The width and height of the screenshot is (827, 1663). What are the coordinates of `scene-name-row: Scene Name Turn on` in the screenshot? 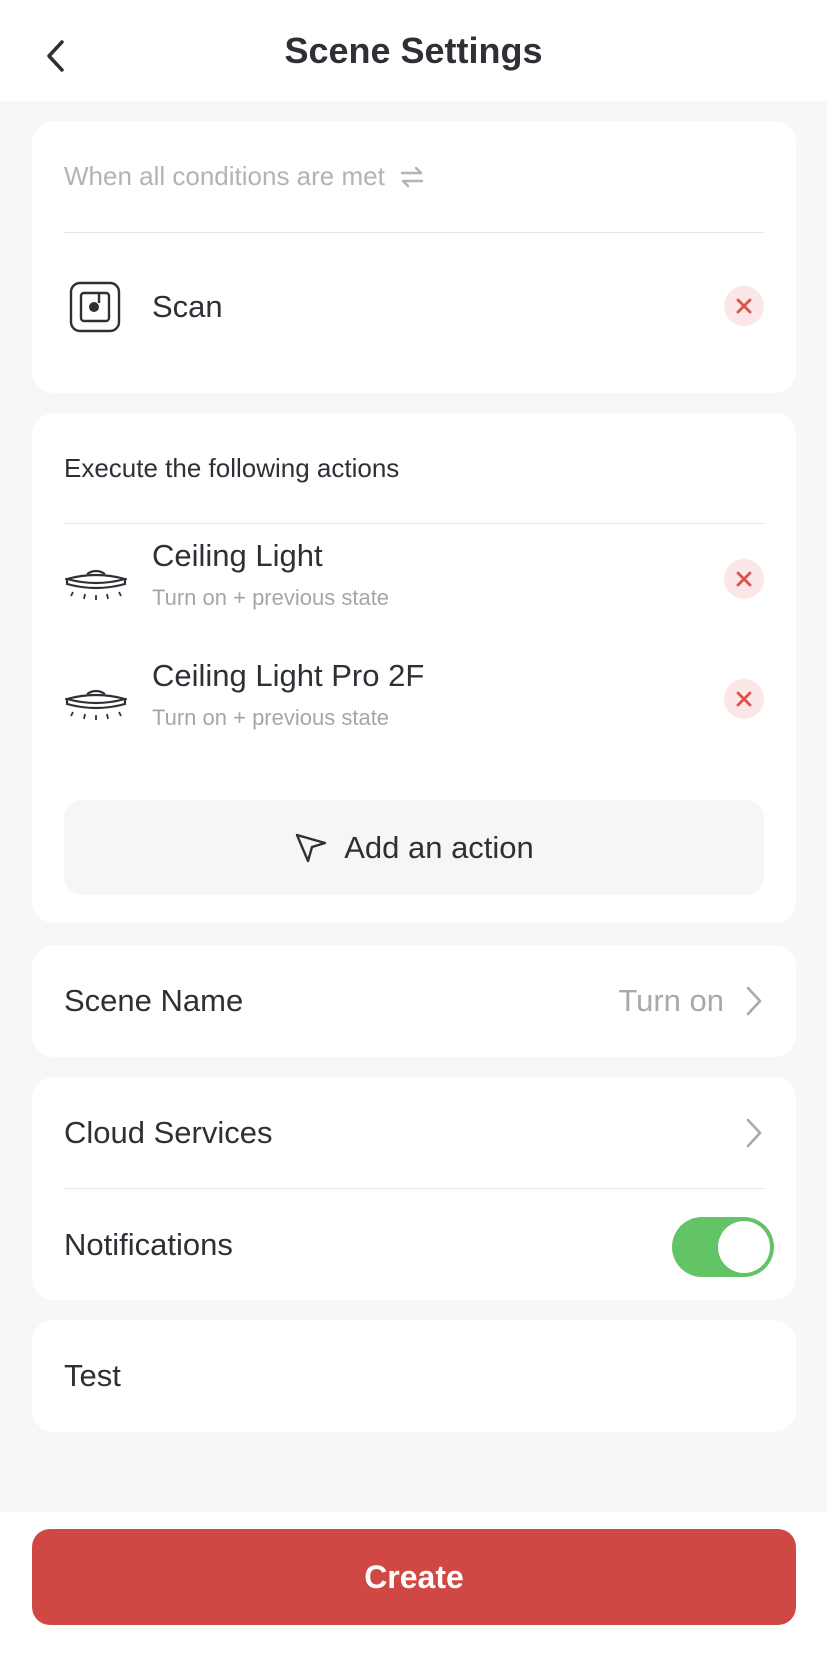 It's located at (414, 1001).